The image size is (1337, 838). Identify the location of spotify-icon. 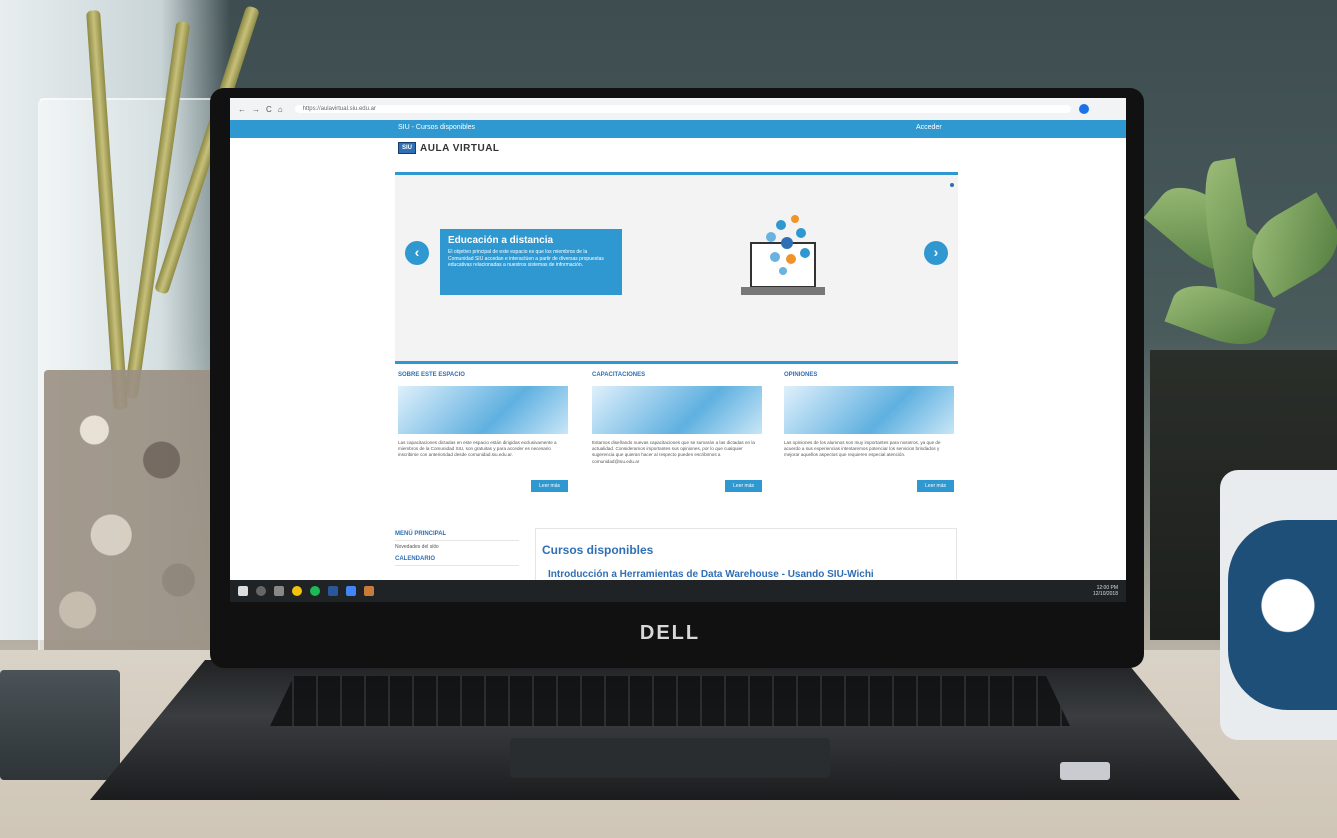
(315, 591).